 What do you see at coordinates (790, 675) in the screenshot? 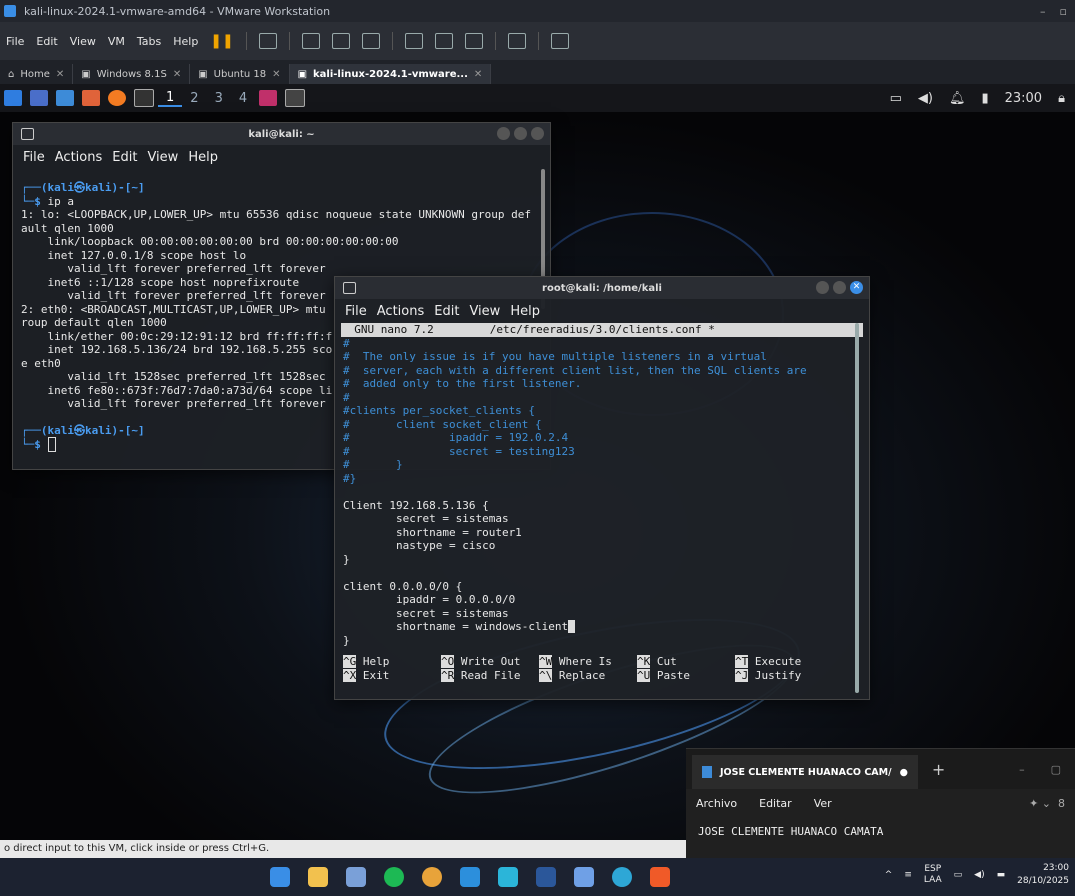
I see `shortcut-justify: ^J Justify` at bounding box center [790, 675].